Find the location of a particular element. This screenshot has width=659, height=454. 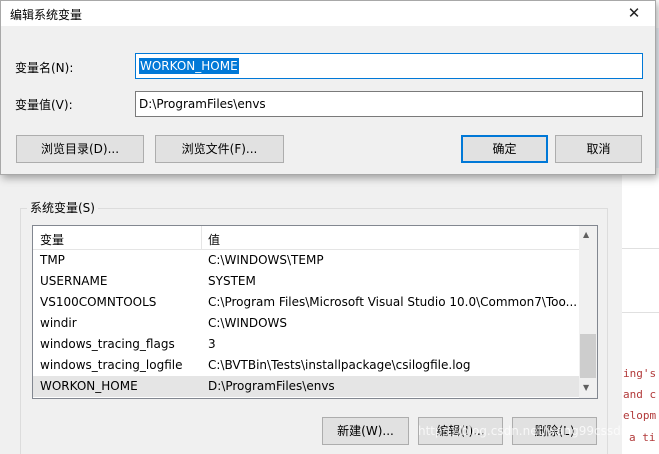

vertical-scrollbar: ▲ ▼ is located at coordinates (588, 312).